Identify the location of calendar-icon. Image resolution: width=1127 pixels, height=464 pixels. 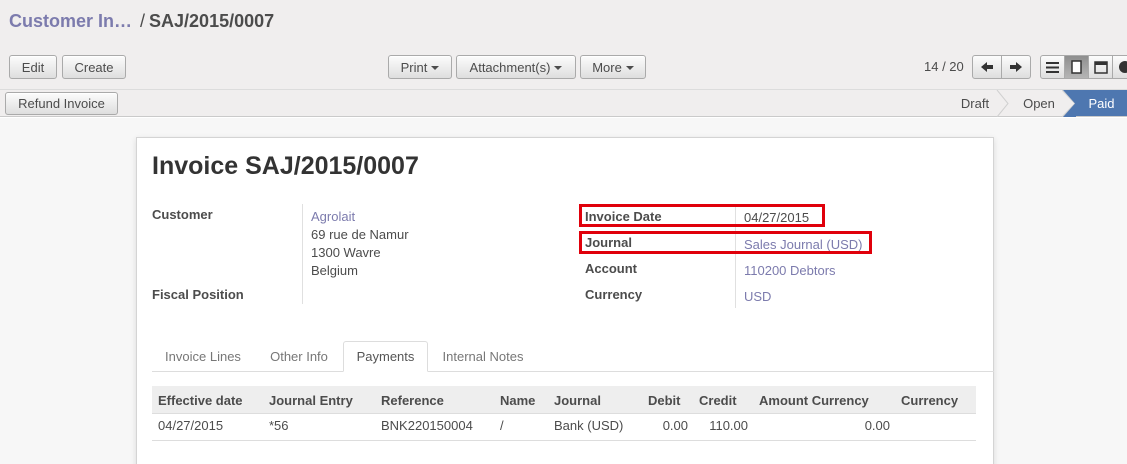
(1100, 67).